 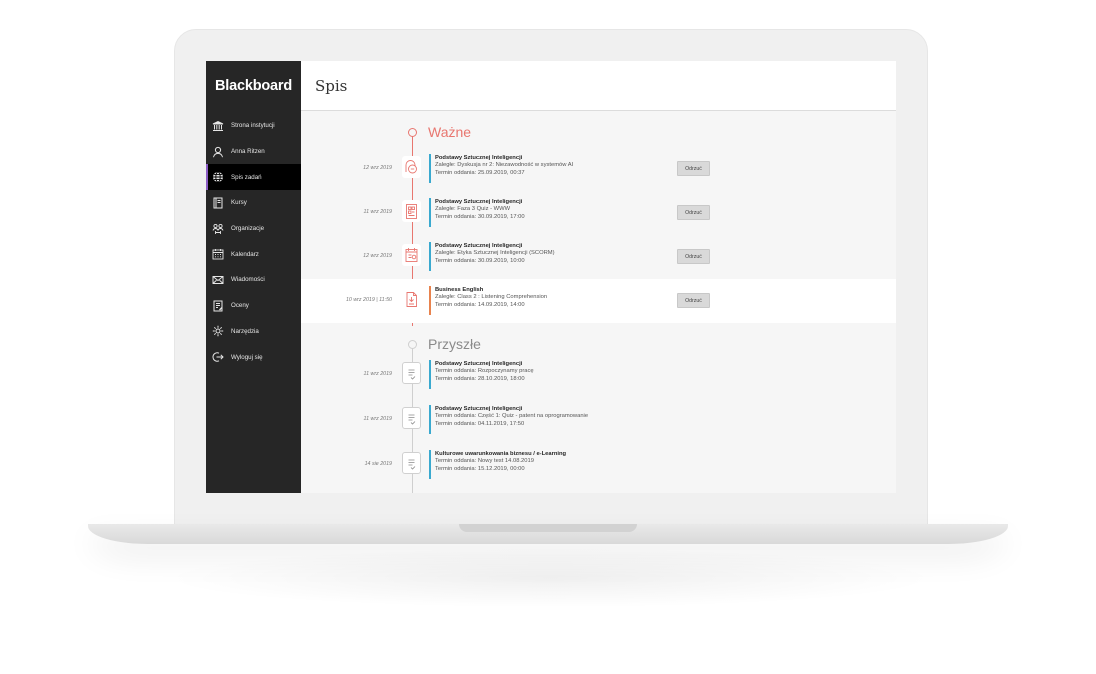 I want to click on brand-logo: Blackboard, so click(x=253, y=86).